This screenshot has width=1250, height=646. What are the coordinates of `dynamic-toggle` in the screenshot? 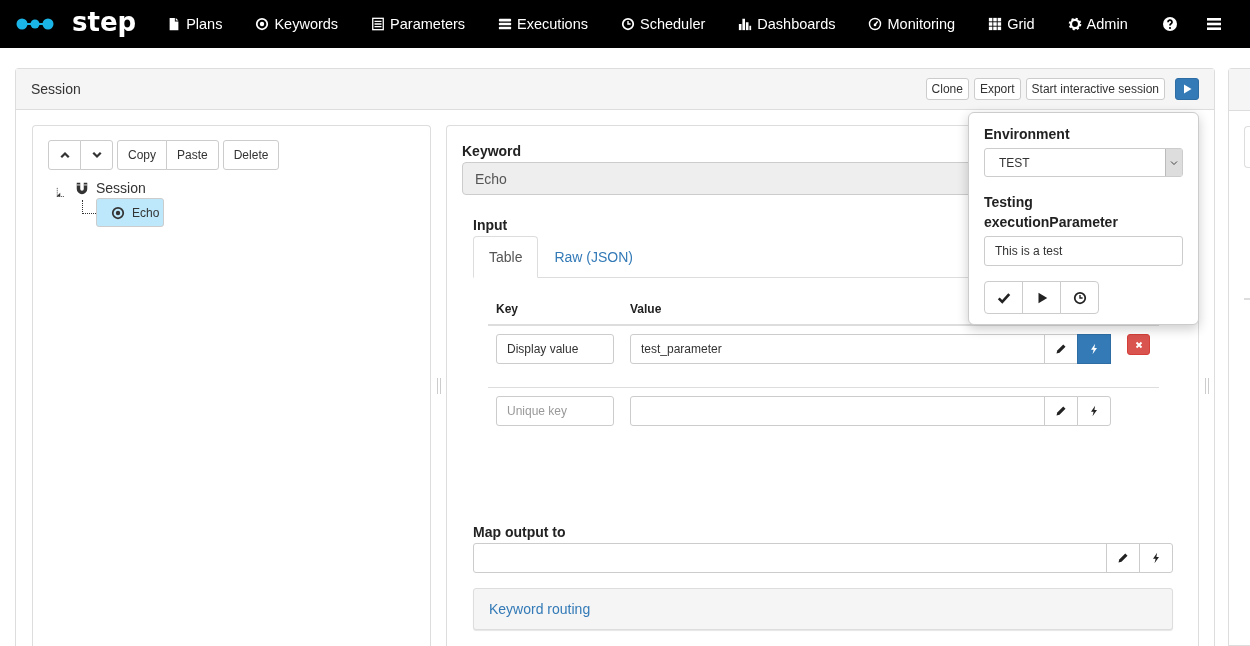 It's located at (1094, 349).